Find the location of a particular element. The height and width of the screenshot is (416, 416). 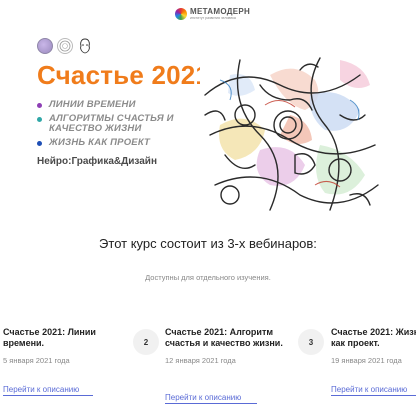

logo-tagline: институт развития человека is located at coordinates (213, 18).